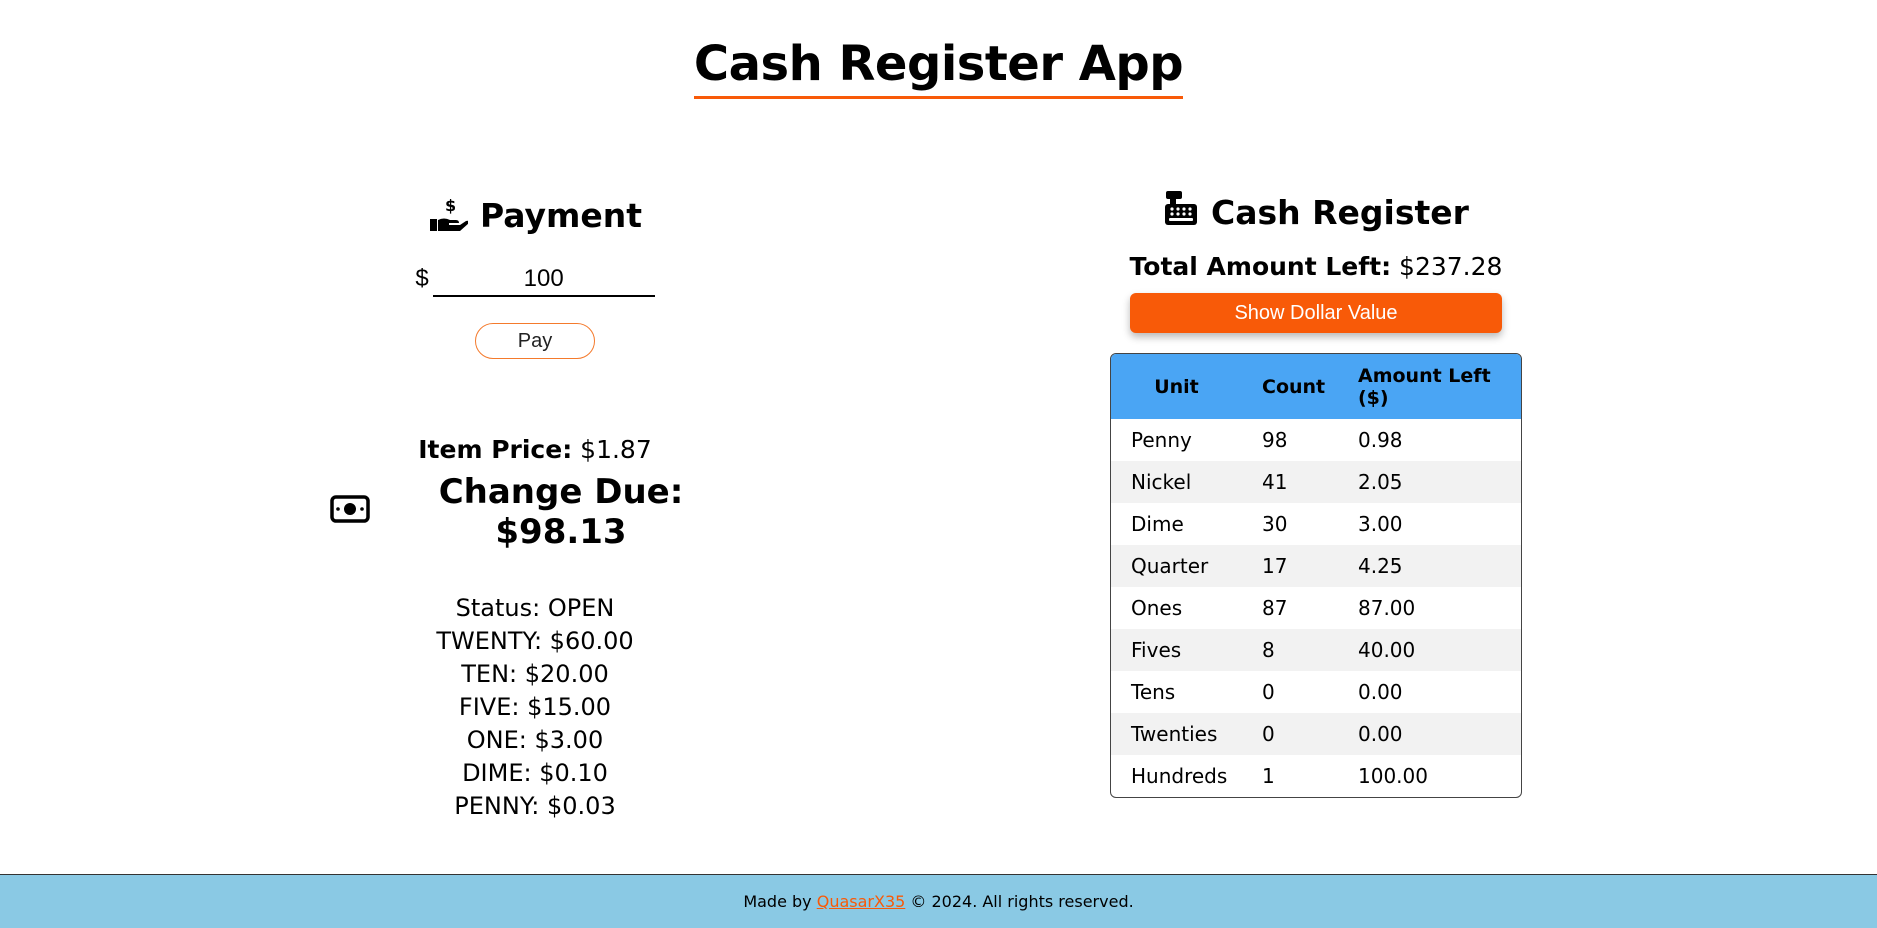 This screenshot has width=1877, height=928. I want to click on count-cell: 98, so click(1275, 440).